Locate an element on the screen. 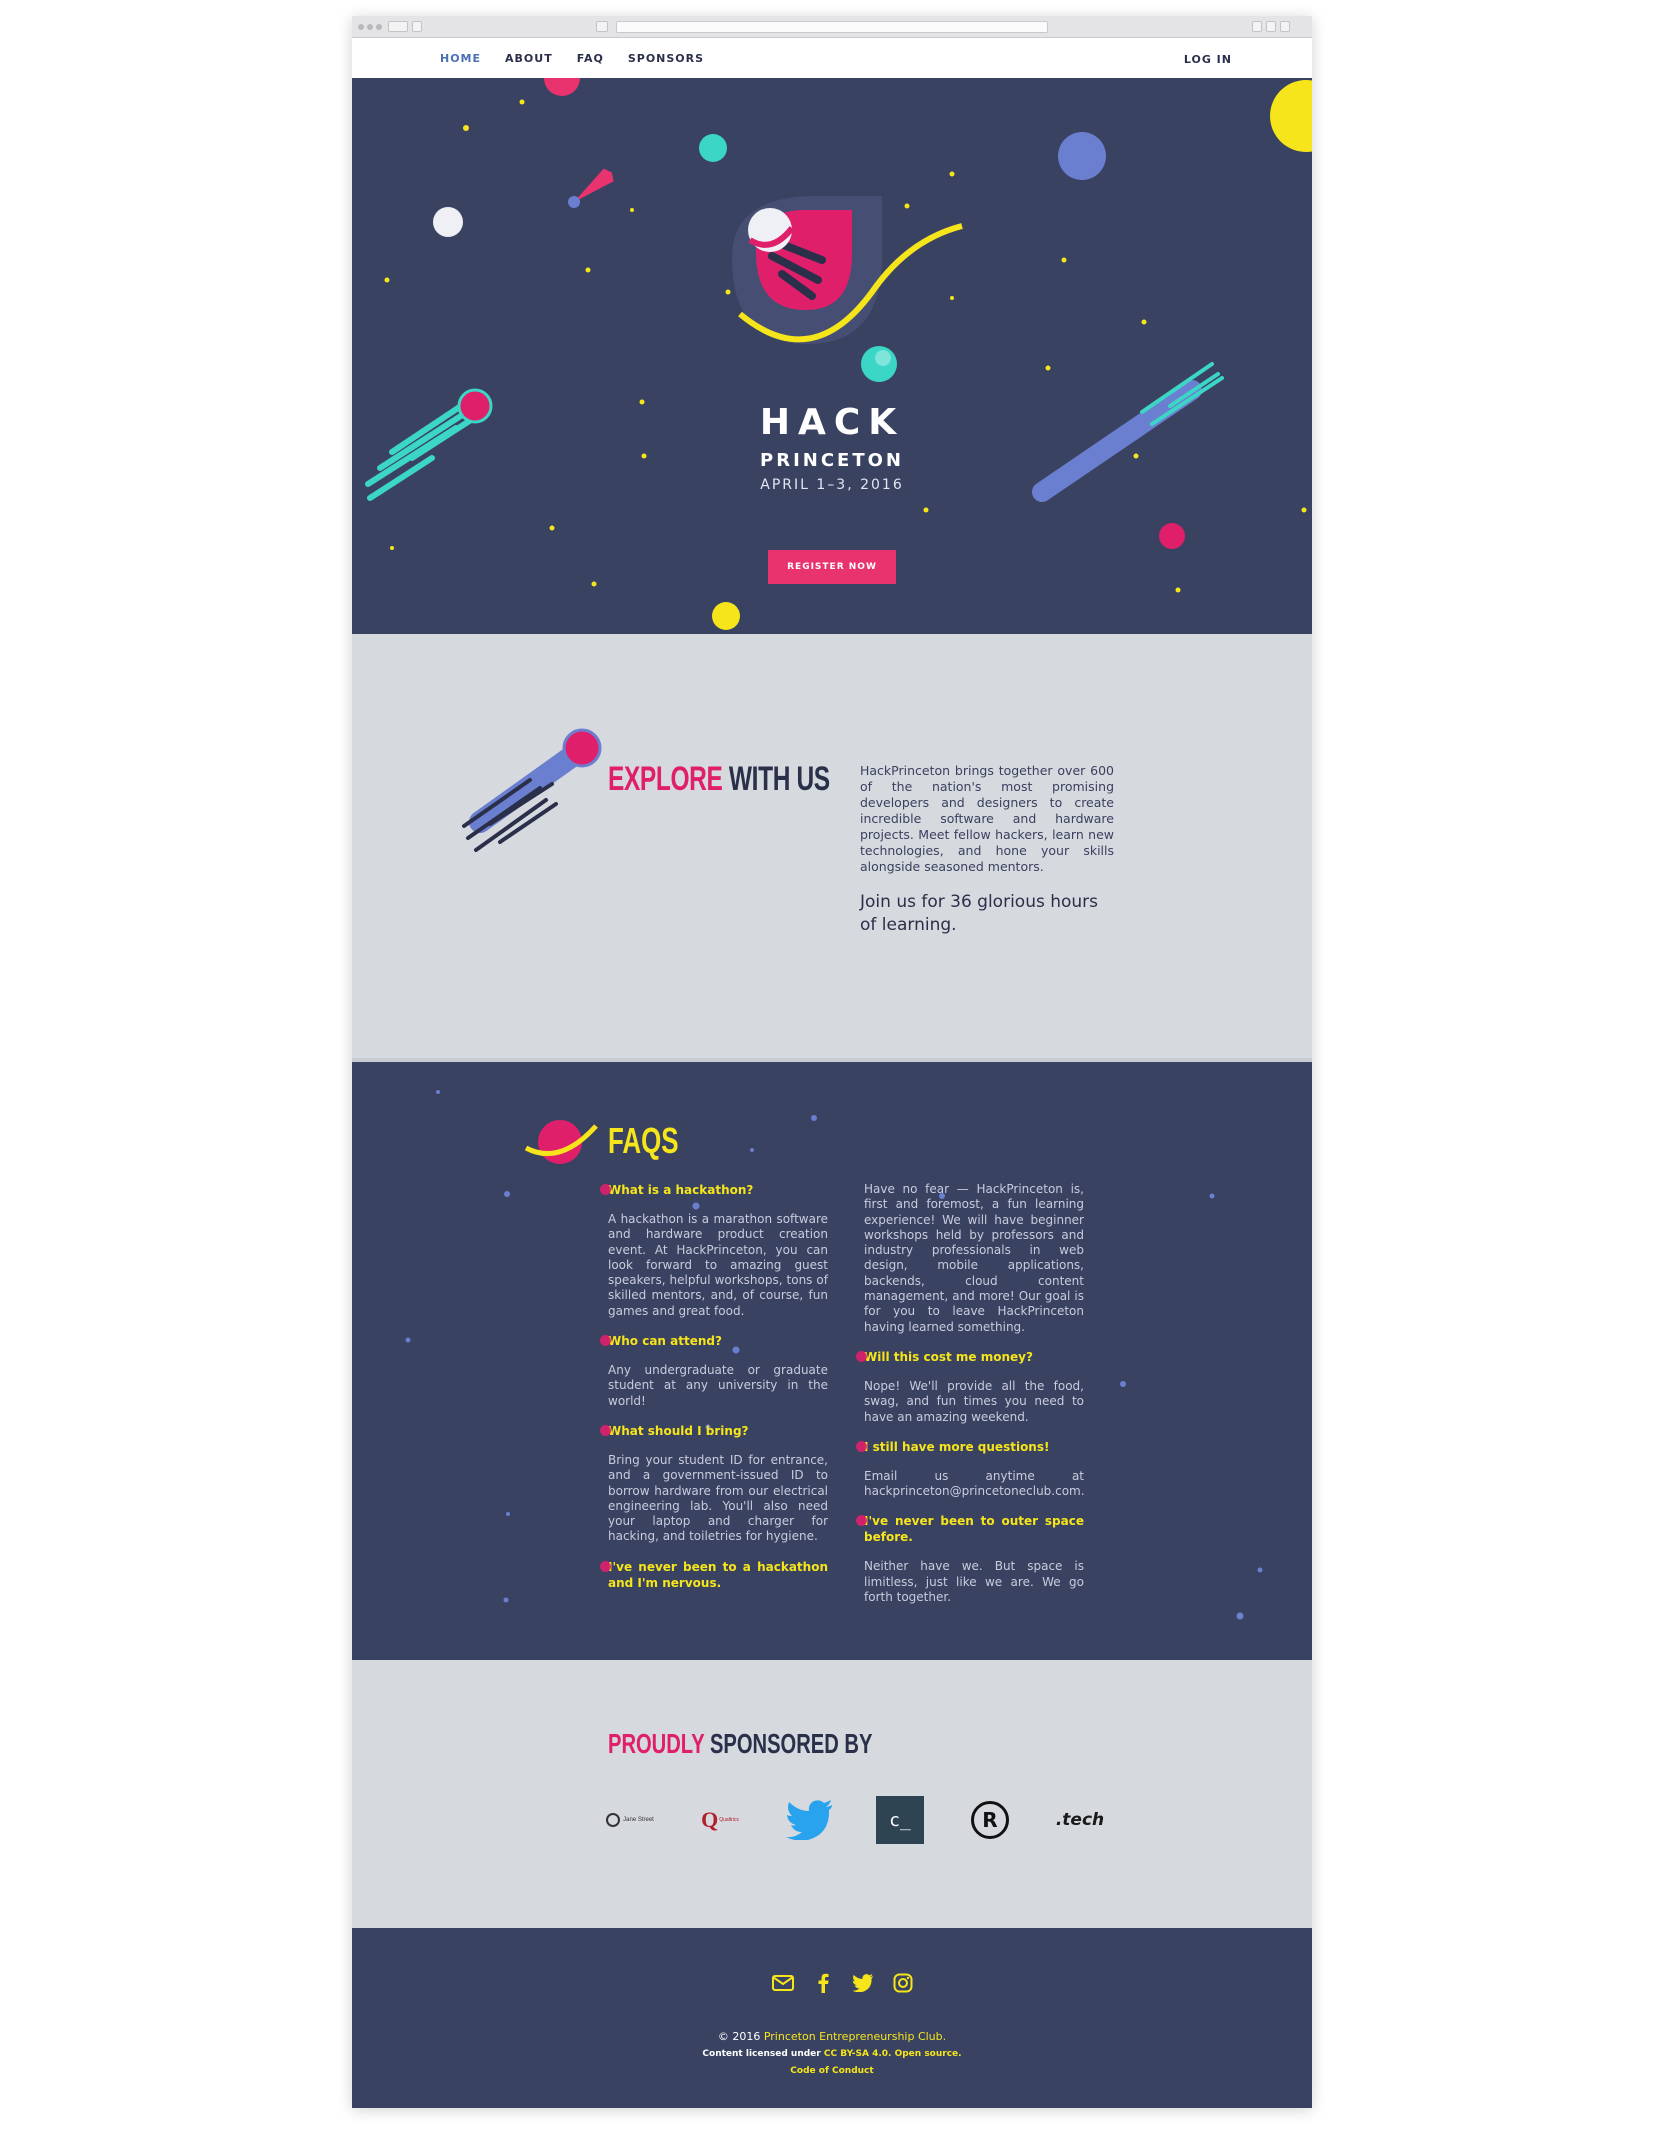 This screenshot has width=1665, height=2133. club-link: Princeton Entrepreneurship Club. is located at coordinates (855, 2036).